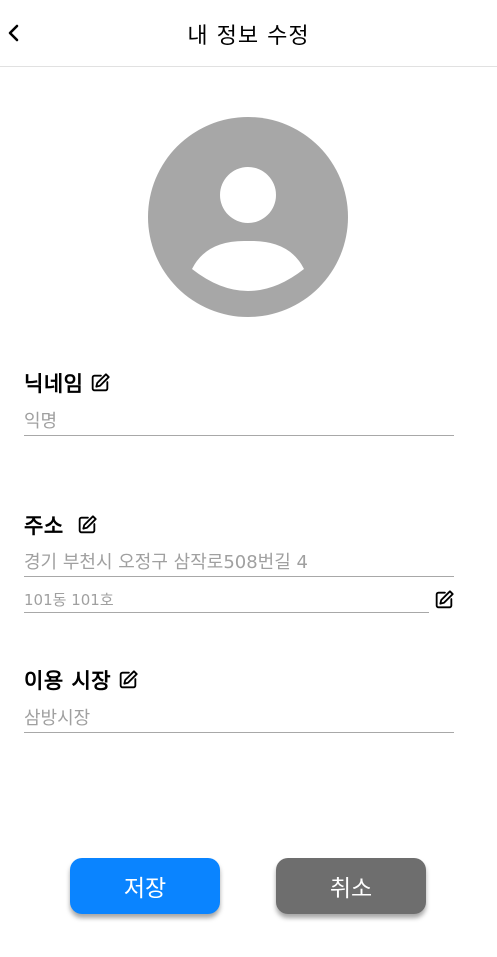 The image size is (497, 957). Describe the element at coordinates (68, 681) in the screenshot. I see `market-label: 이용 시장` at that location.